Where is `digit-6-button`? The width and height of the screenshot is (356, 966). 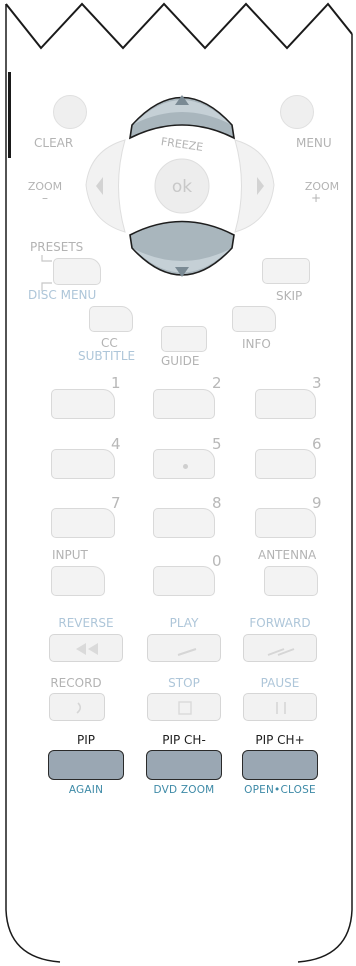 digit-6-button is located at coordinates (285, 464).